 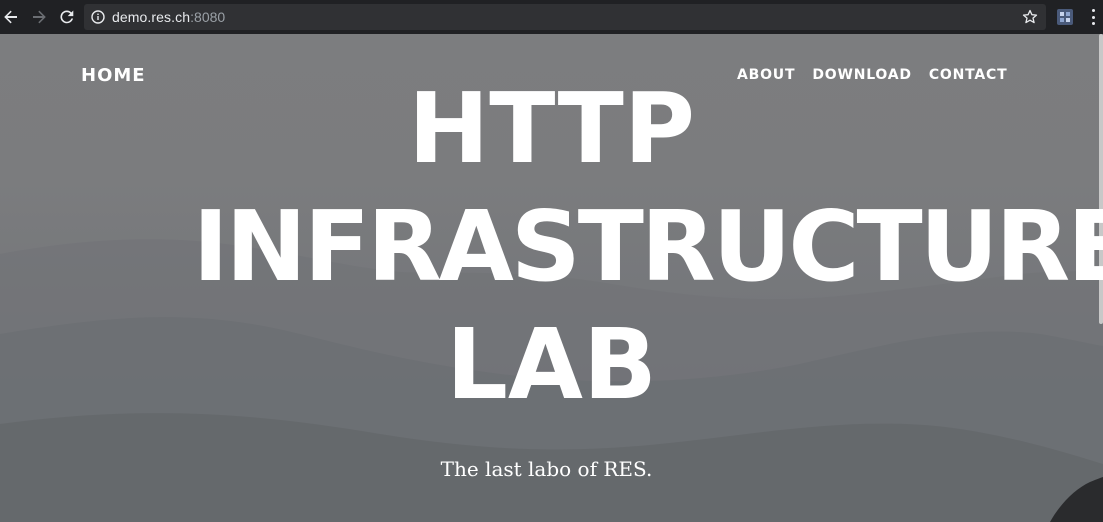 What do you see at coordinates (67, 17) in the screenshot?
I see `reload-icon` at bounding box center [67, 17].